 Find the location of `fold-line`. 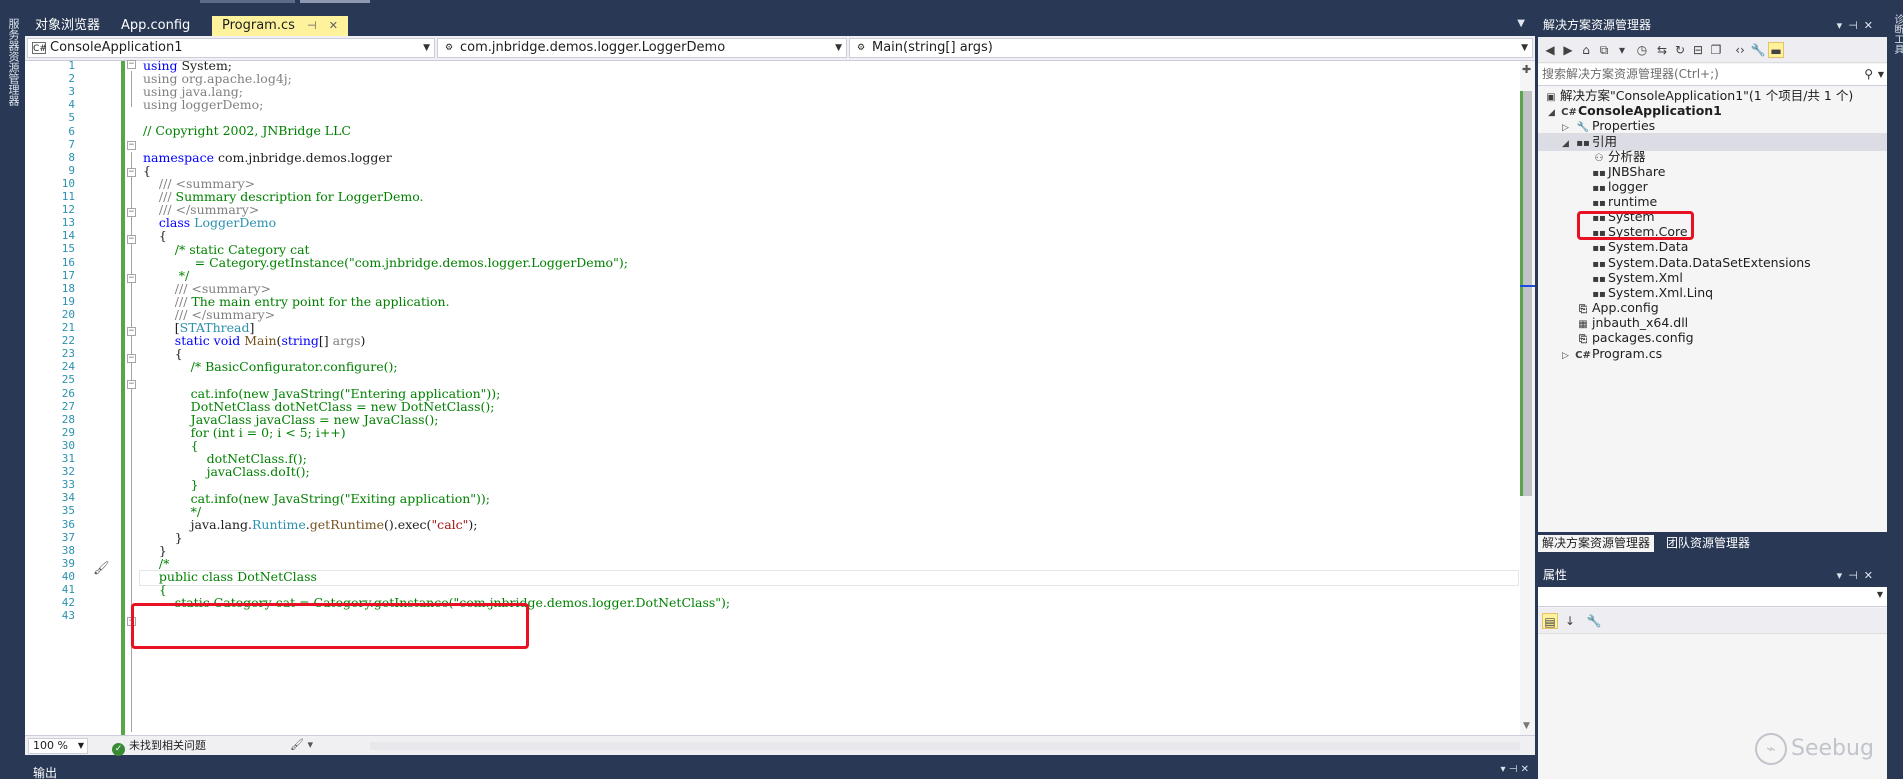

fold-line is located at coordinates (131, 89).